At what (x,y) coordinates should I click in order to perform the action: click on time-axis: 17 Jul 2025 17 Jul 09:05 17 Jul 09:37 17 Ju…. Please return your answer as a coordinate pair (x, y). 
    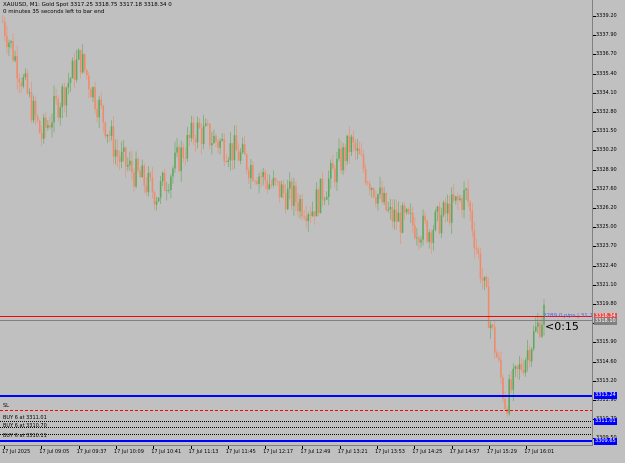
    Looking at the image, I should click on (296, 454).